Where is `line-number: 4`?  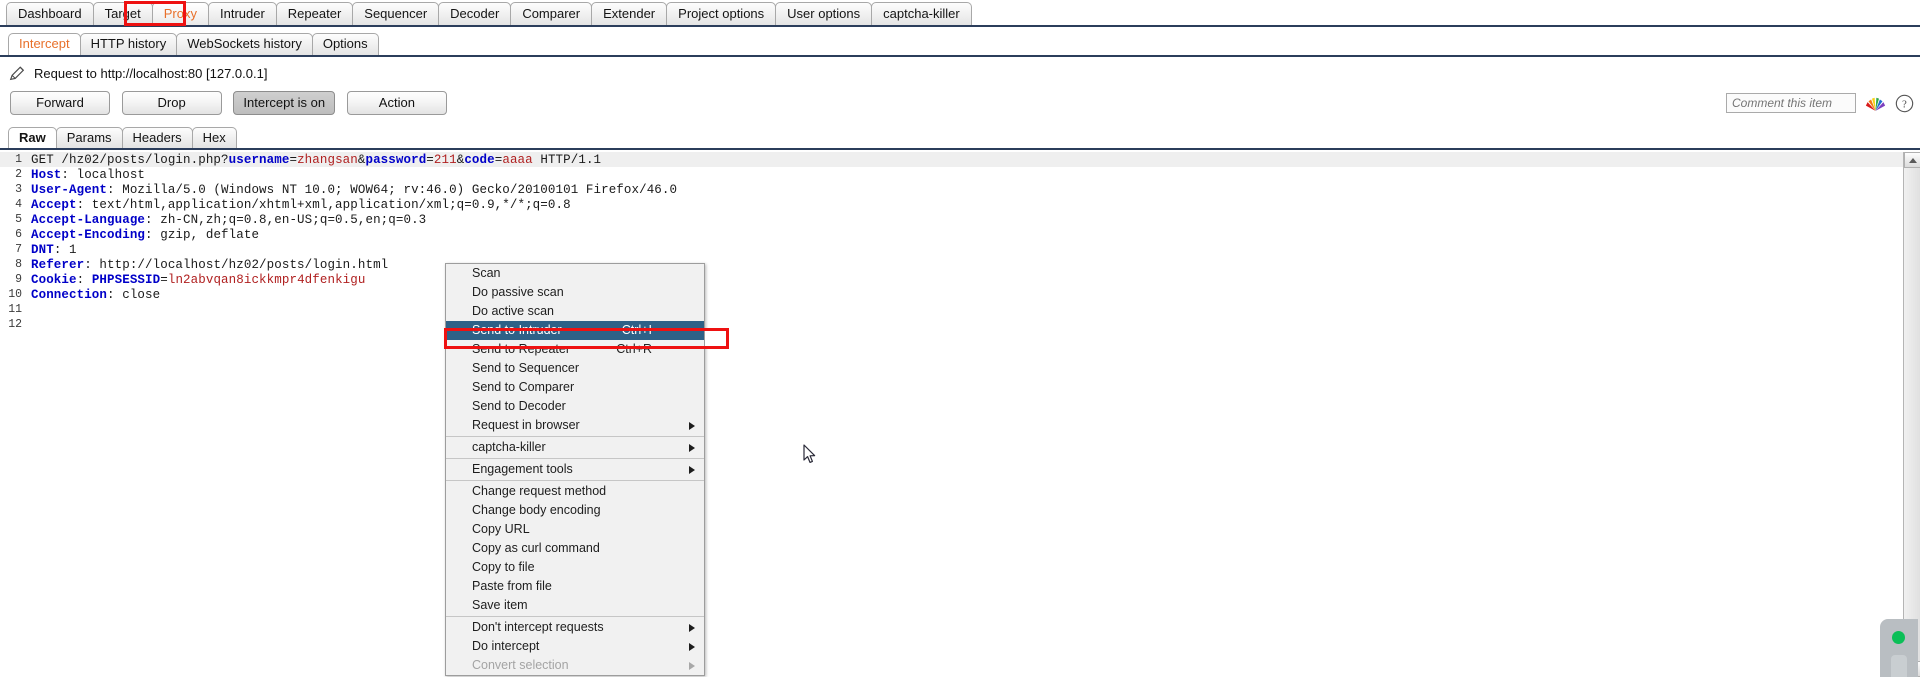
line-number: 4 is located at coordinates (18, 204).